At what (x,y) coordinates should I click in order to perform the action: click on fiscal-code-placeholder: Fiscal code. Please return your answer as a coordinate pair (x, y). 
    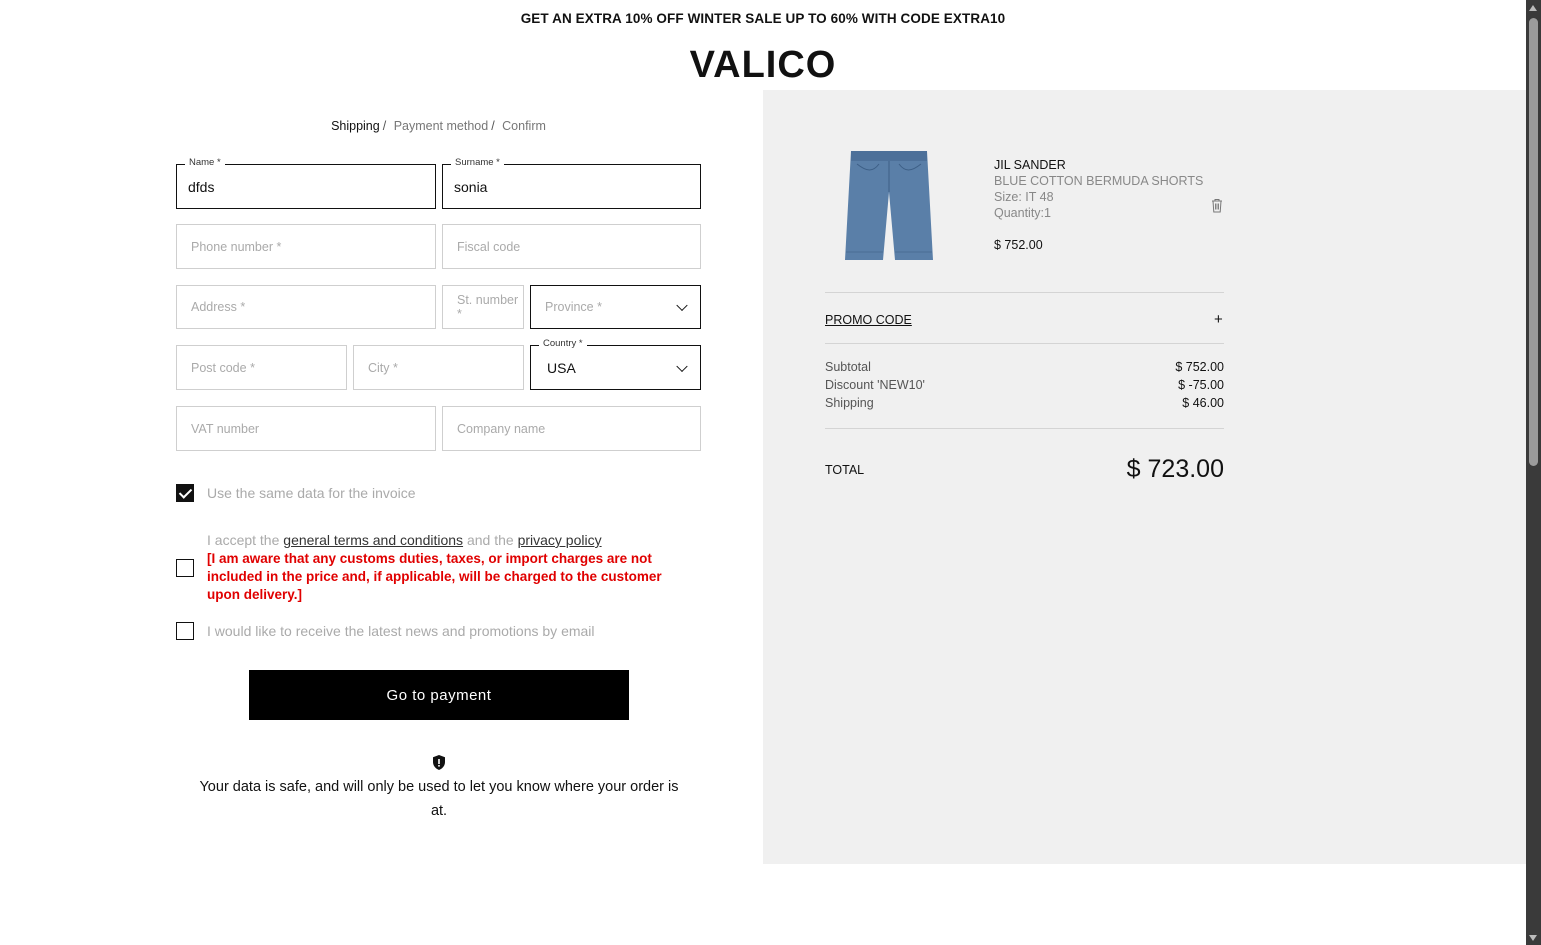
    Looking at the image, I should click on (489, 246).